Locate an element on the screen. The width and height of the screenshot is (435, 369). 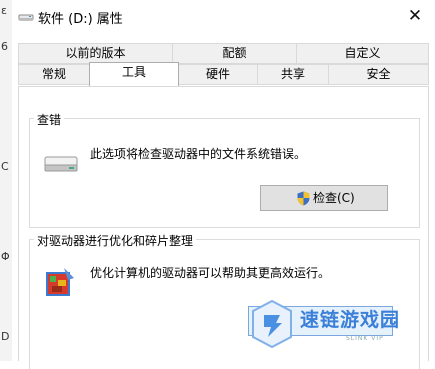
title-bar: 软件 (D:) 属性 ✕ is located at coordinates (223, 16).